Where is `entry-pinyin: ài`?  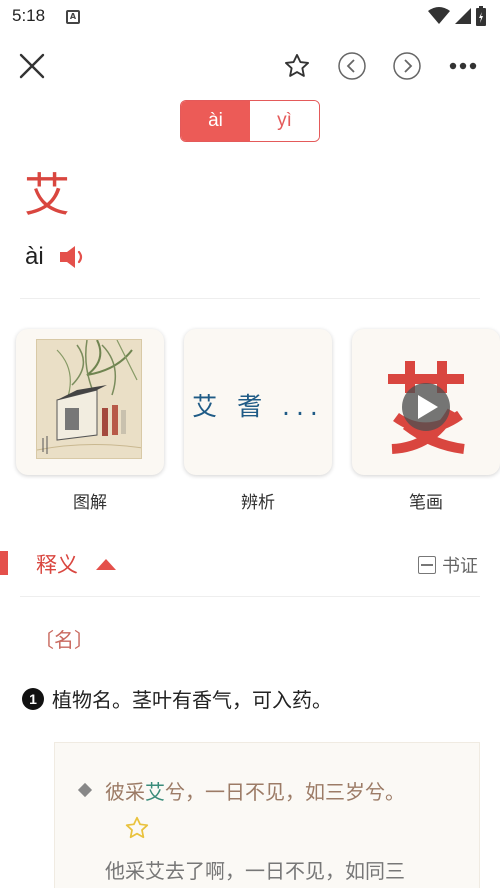 entry-pinyin: ài is located at coordinates (34, 256).